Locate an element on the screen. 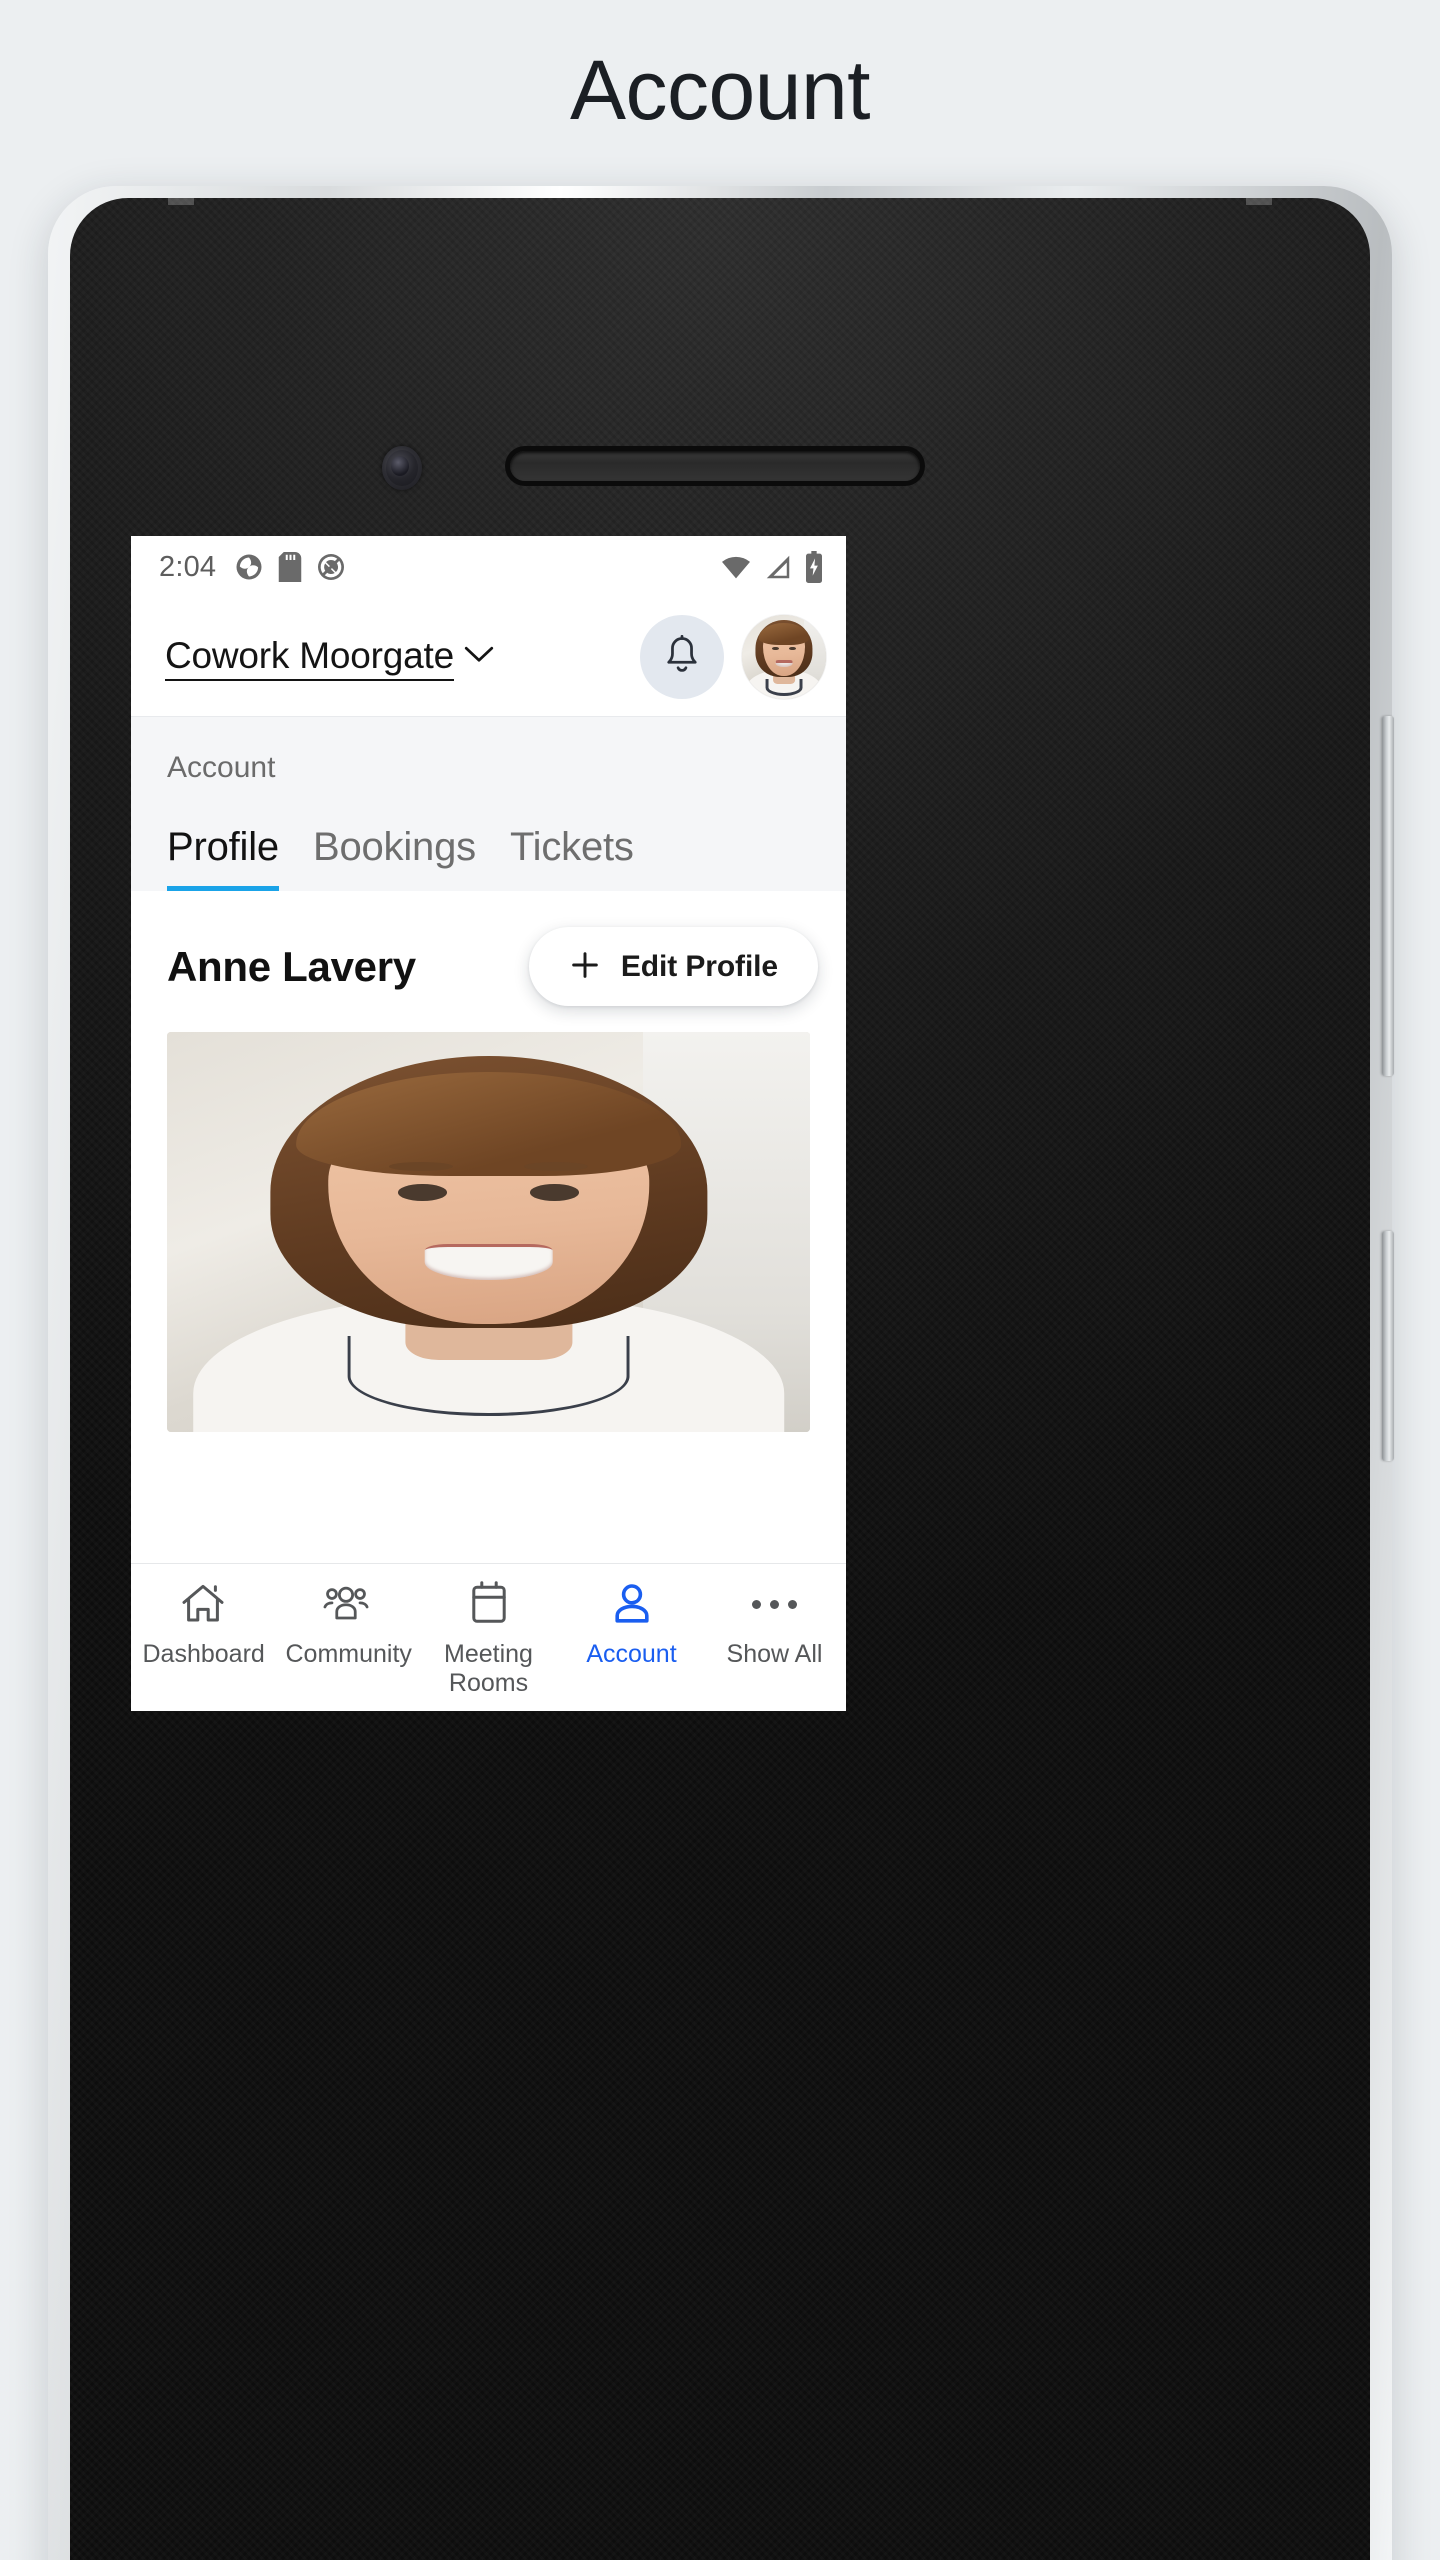 The image size is (1440, 2560). nav-item-meeting-rooms: Meeting Rooms is located at coordinates (488, 1639).